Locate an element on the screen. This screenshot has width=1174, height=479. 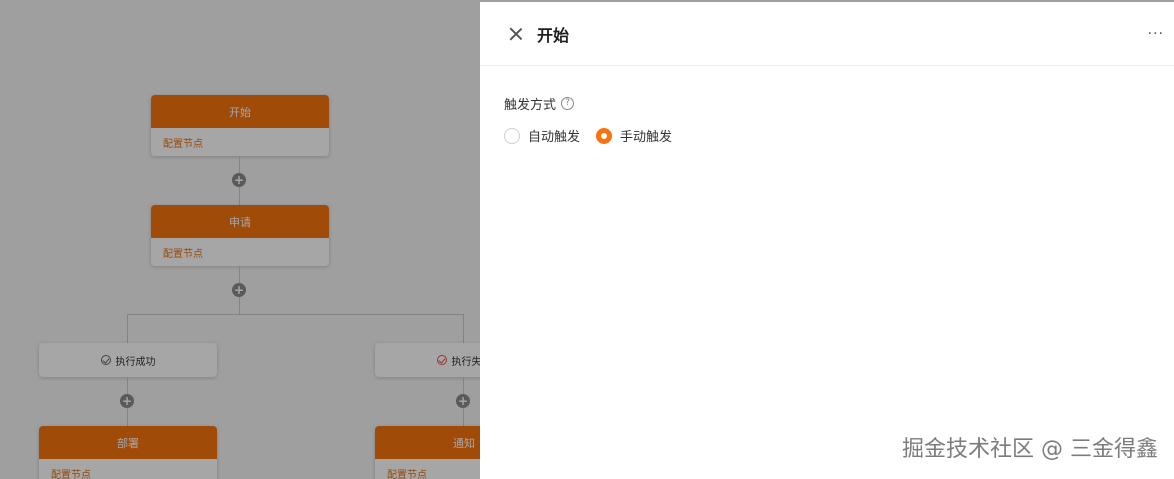
close-icon is located at coordinates (516, 34).